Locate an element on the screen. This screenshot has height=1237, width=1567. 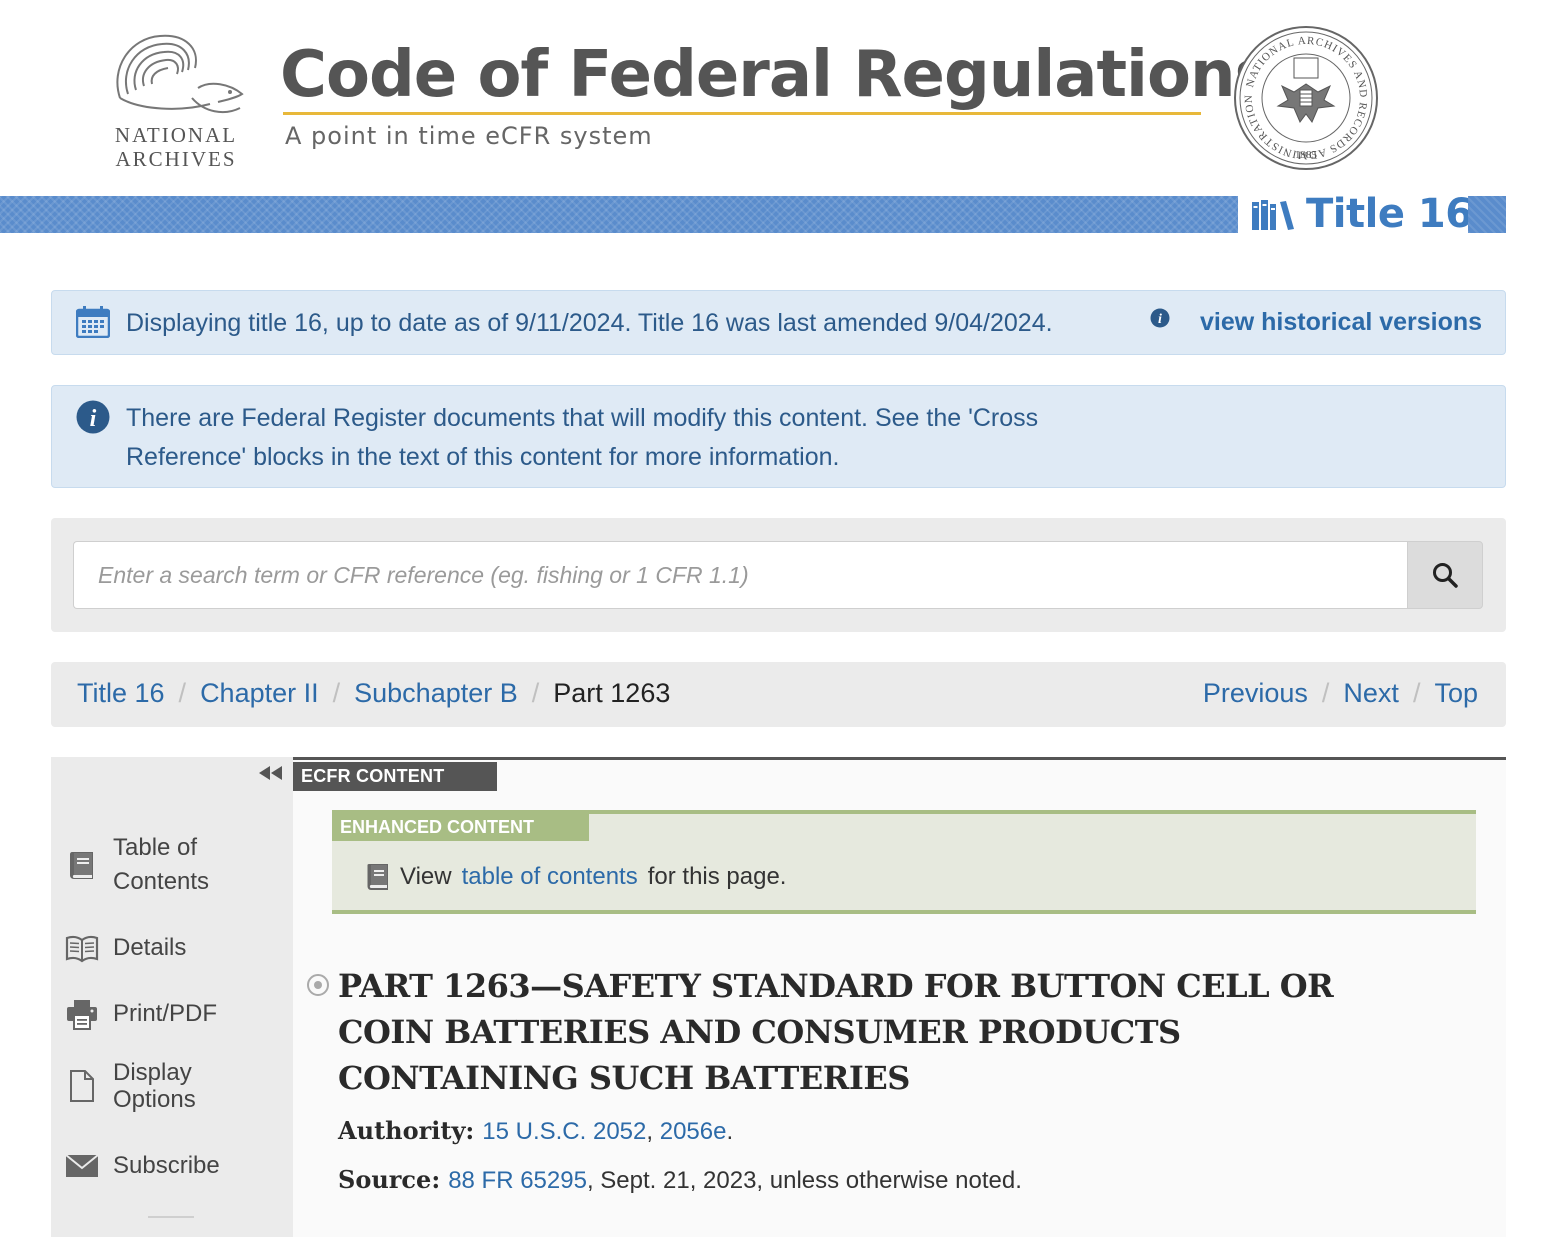
authority-line: Authority: 15 U.S.C. 2052, 2056e. is located at coordinates (535, 1131).